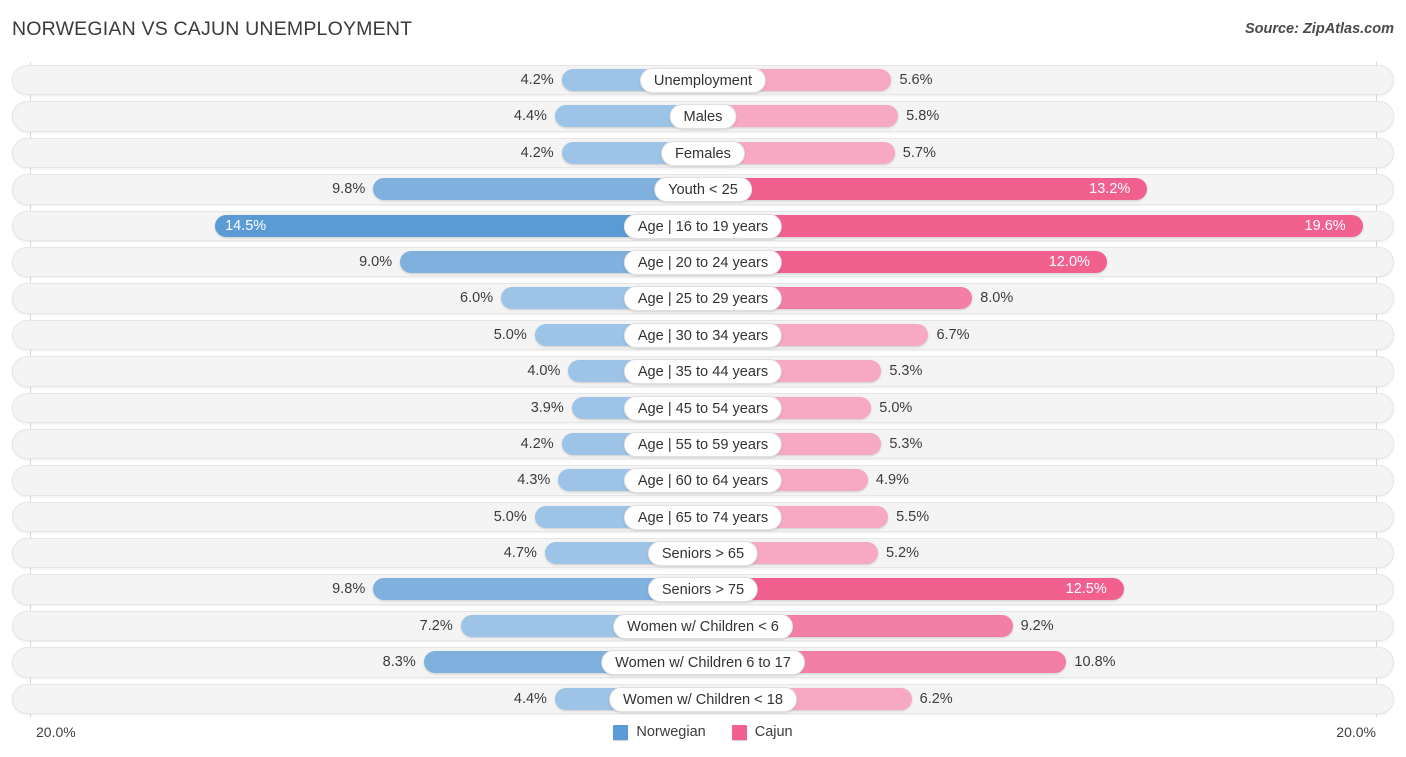 Image resolution: width=1406 pixels, height=757 pixels. I want to click on chart-legend: Norwegian Cajun, so click(703, 732).